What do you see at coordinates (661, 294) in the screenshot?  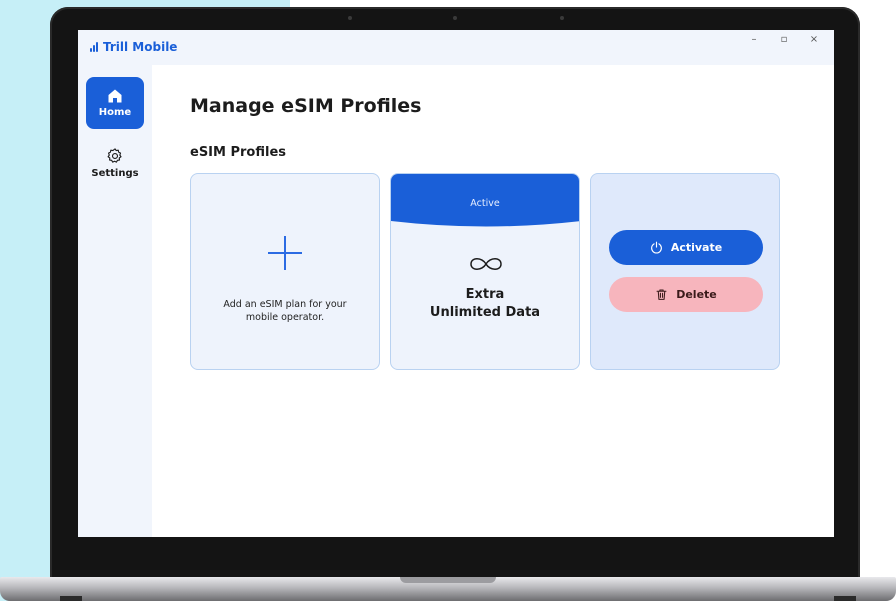 I see `trash-icon` at bounding box center [661, 294].